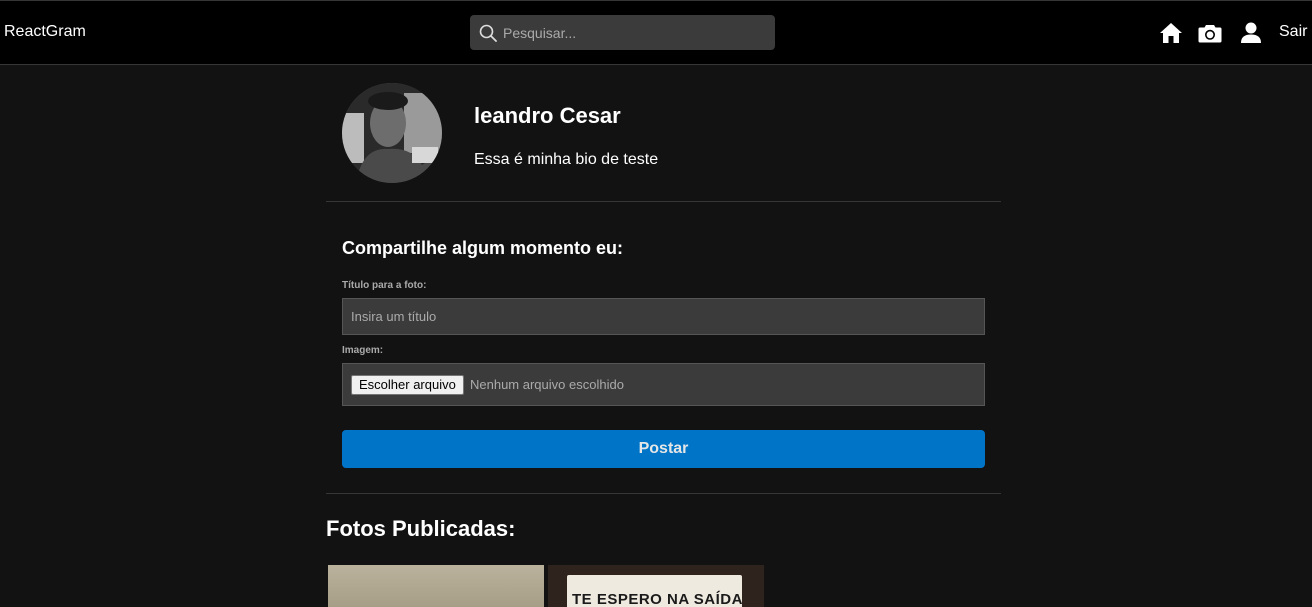 Image resolution: width=1312 pixels, height=607 pixels. Describe the element at coordinates (635, 32) in the screenshot. I see `search-input` at that location.